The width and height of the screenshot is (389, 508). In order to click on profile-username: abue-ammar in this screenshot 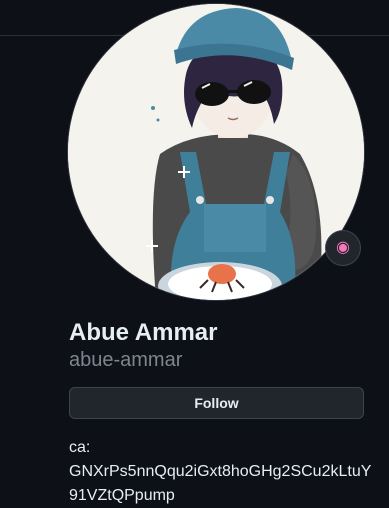, I will do `click(126, 360)`.